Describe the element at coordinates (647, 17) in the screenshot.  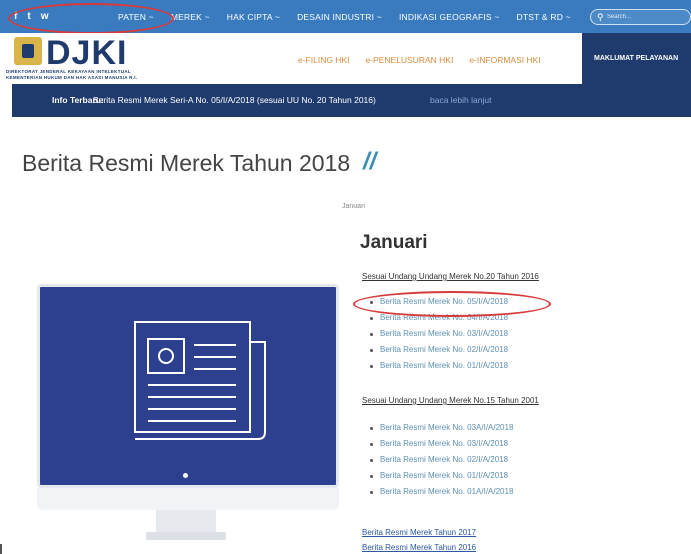
I see `search-input` at that location.